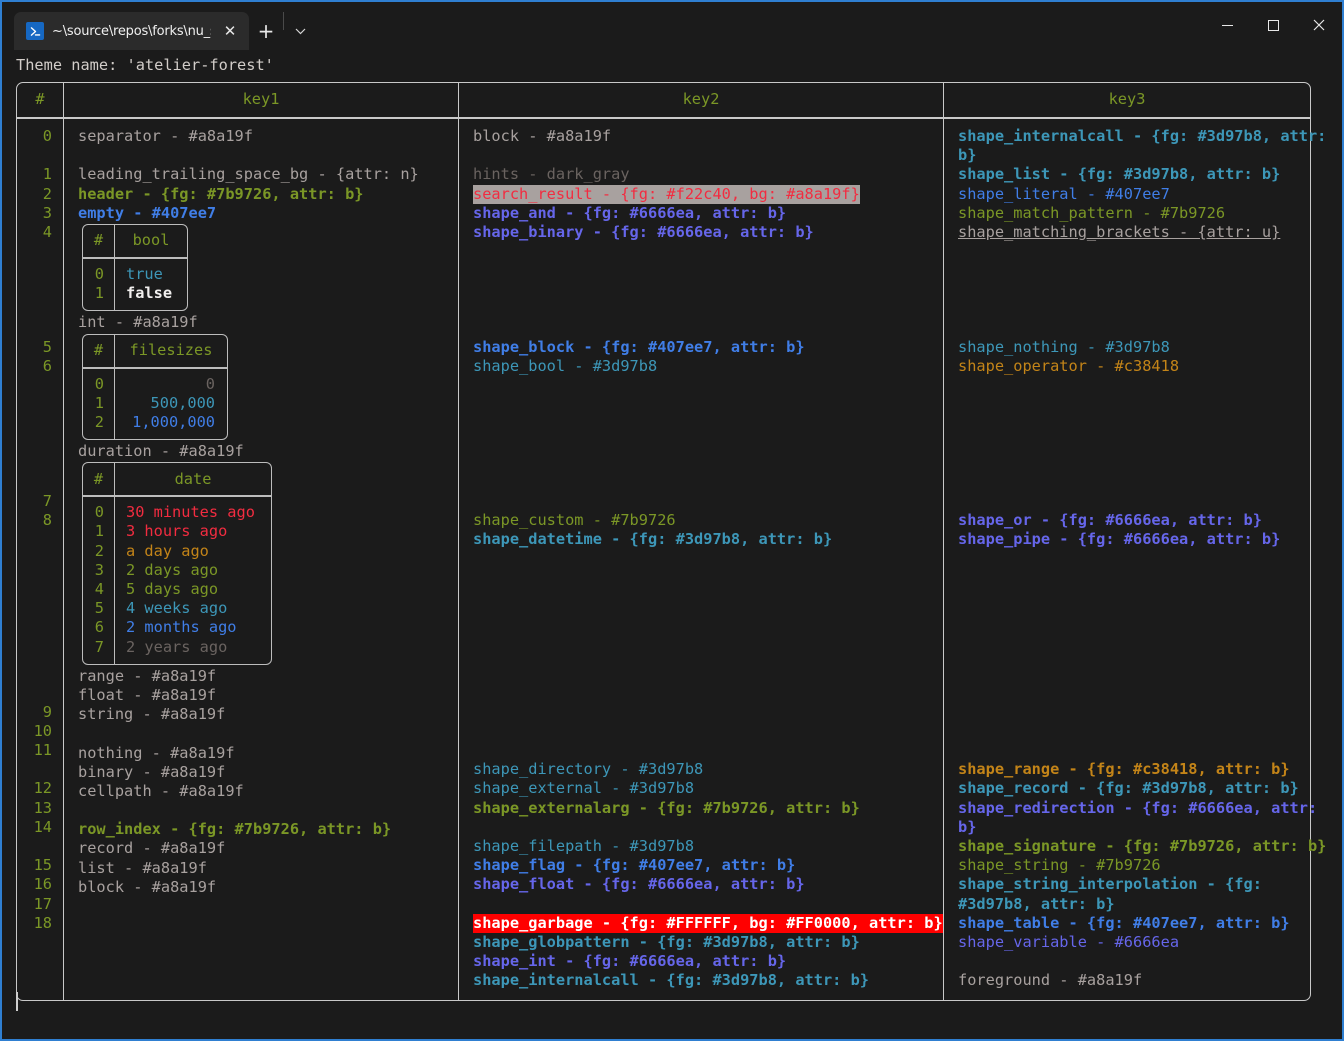 The height and width of the screenshot is (1041, 1344). I want to click on theme-entry: range - #a8a19f, so click(147, 675).